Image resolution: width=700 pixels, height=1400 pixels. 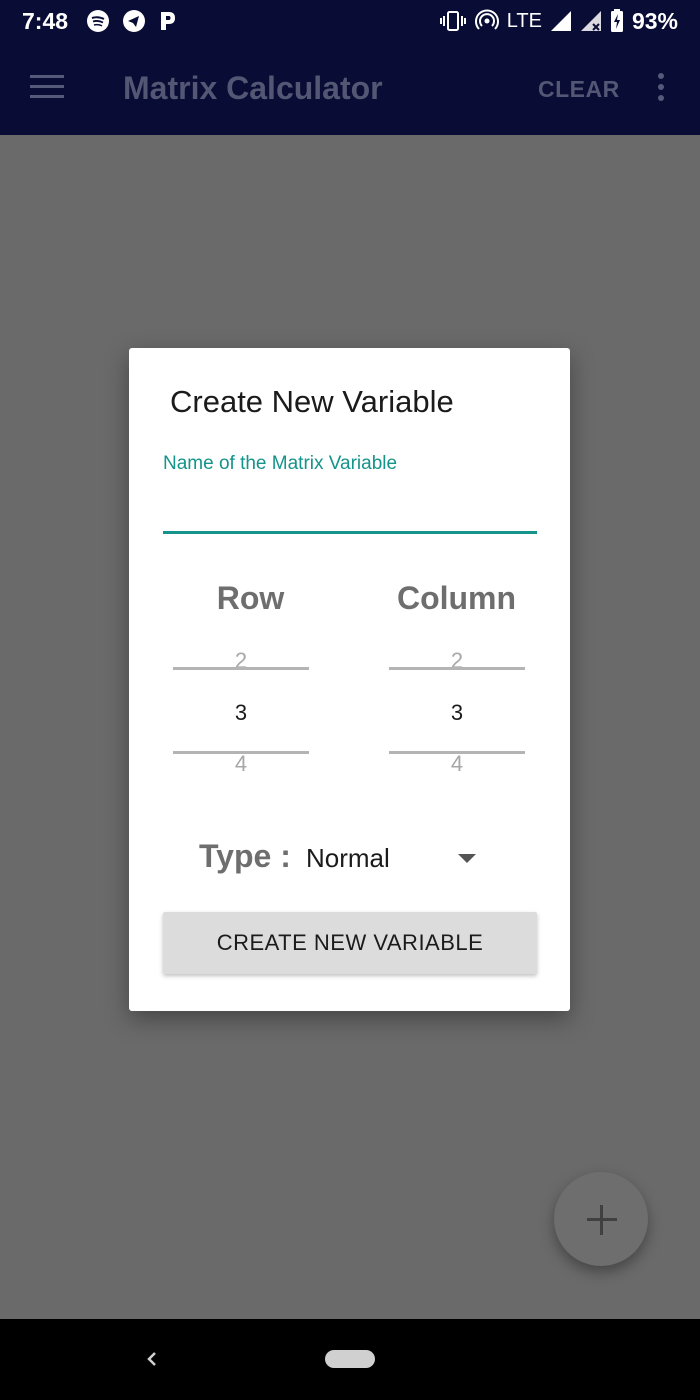 What do you see at coordinates (579, 89) in the screenshot?
I see `clear-button: CLEAR` at bounding box center [579, 89].